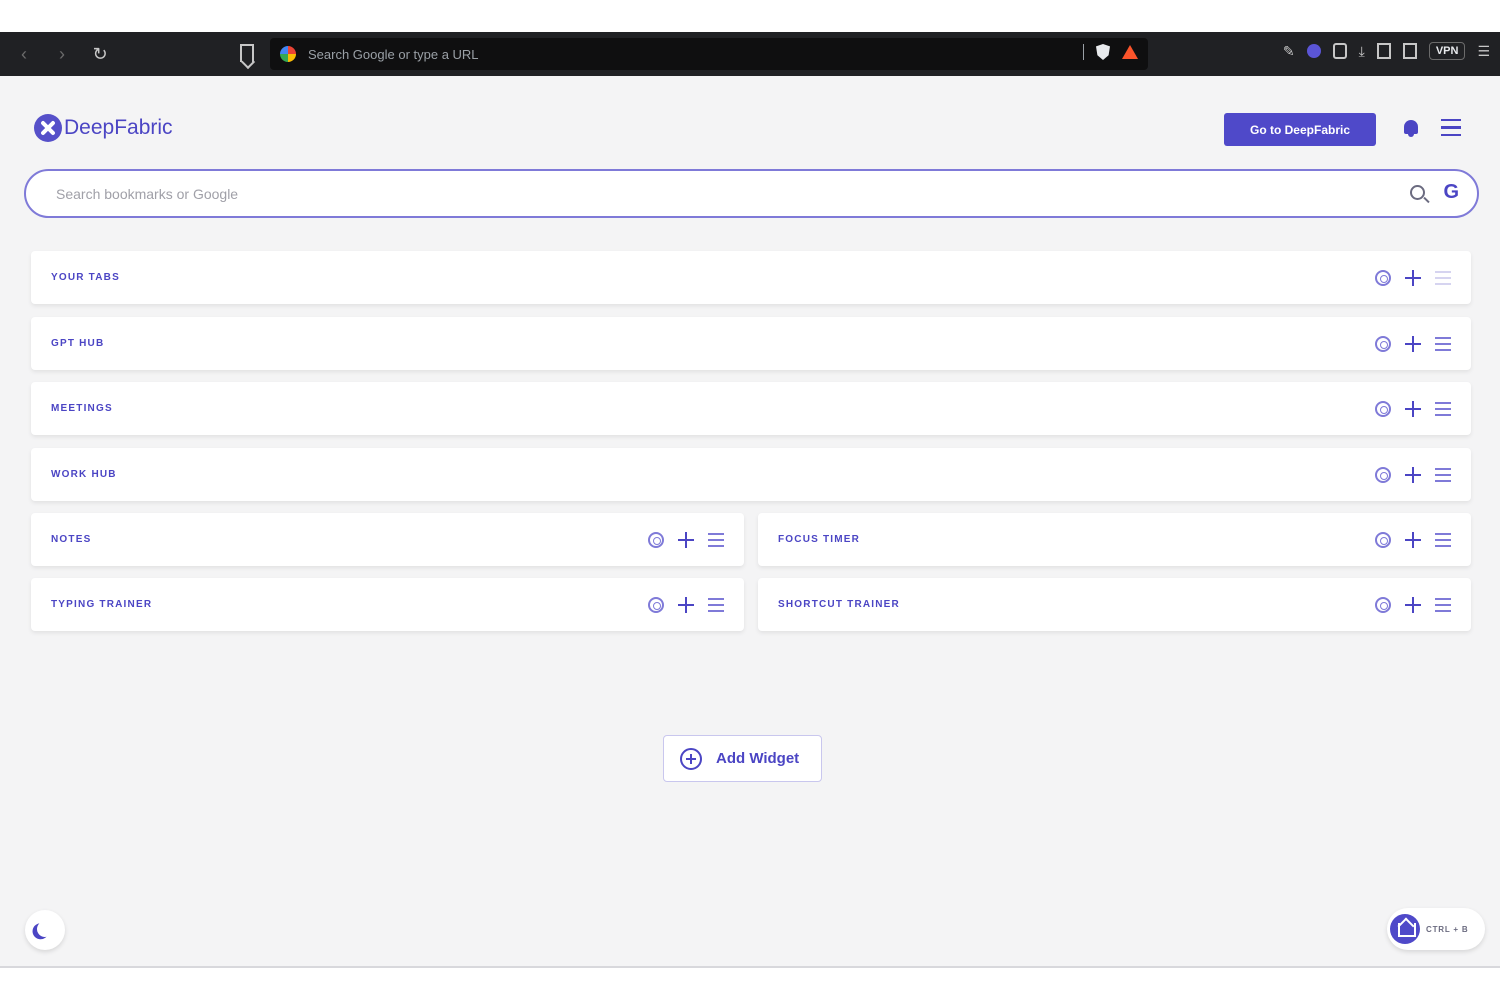 The height and width of the screenshot is (1000, 1500). I want to click on bookmark-icon, so click(247, 53).